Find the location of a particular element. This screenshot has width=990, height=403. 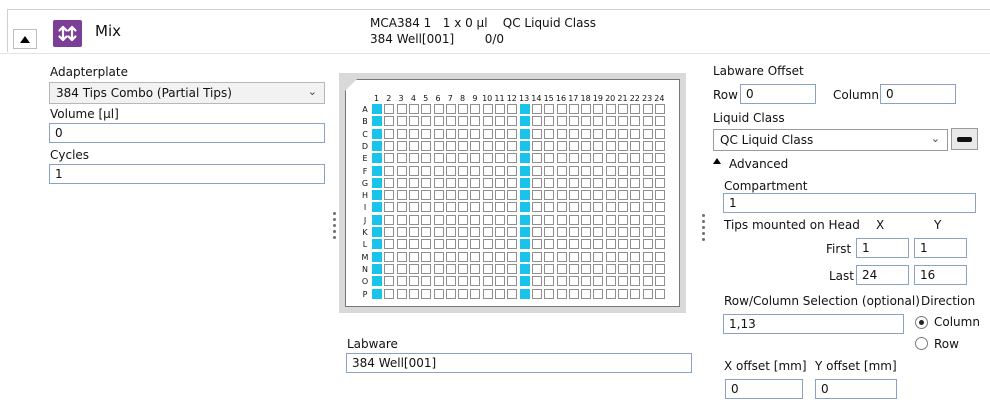

plate-row-label: D is located at coordinates (365, 146).